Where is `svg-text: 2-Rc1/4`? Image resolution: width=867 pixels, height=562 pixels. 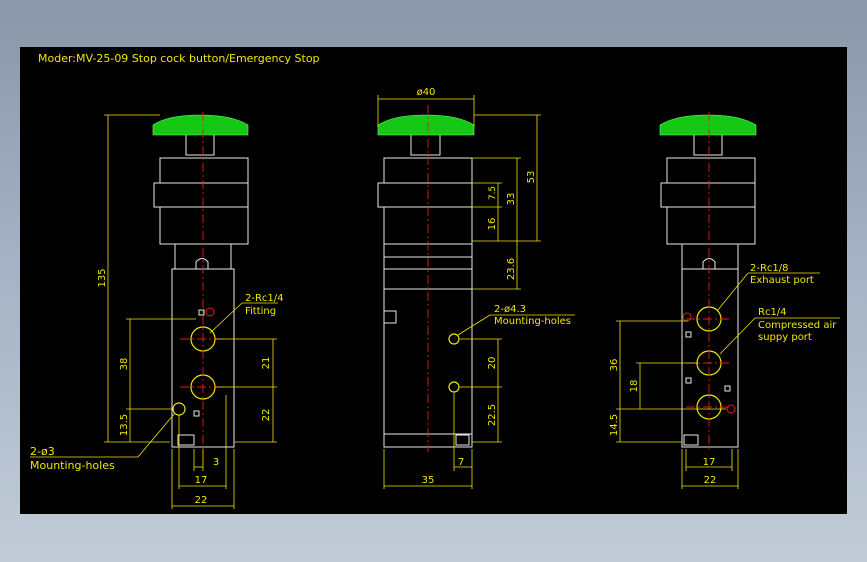
svg-text: 2-Rc1/4 is located at coordinates (264, 298).